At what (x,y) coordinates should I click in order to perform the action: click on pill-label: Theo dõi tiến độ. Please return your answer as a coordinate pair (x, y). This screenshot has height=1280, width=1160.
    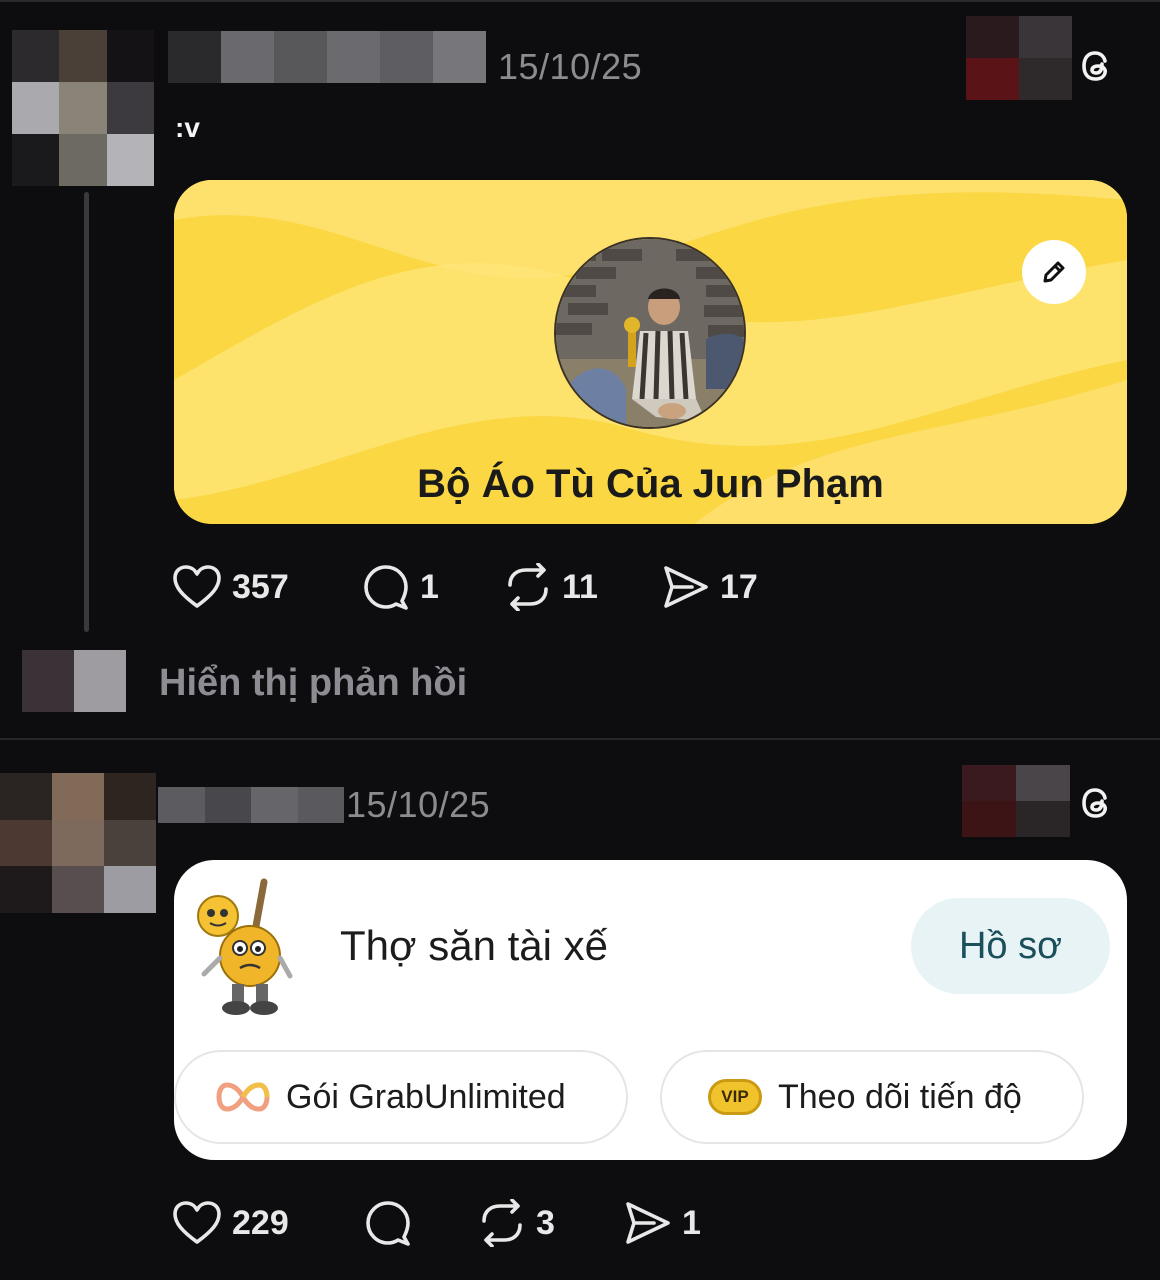
    Looking at the image, I should click on (900, 1096).